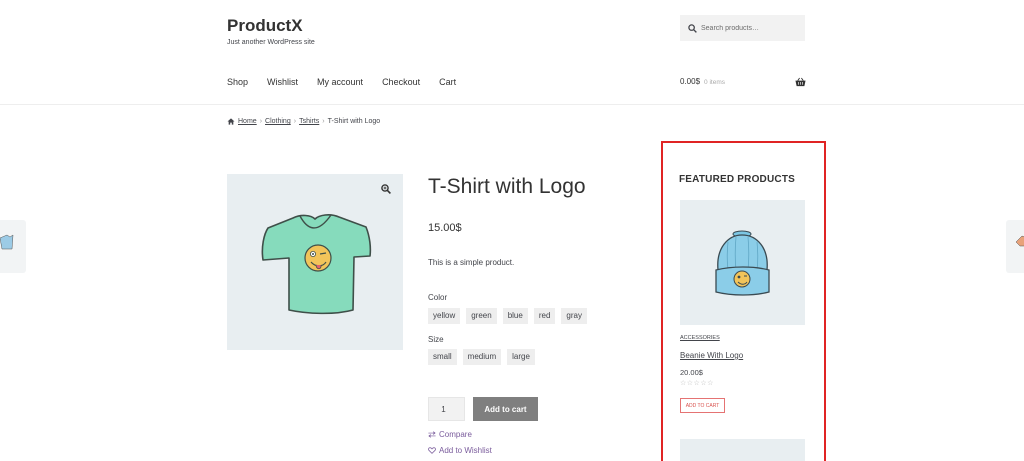 This screenshot has height=461, width=1024. I want to click on beanie-icon, so click(742, 263).